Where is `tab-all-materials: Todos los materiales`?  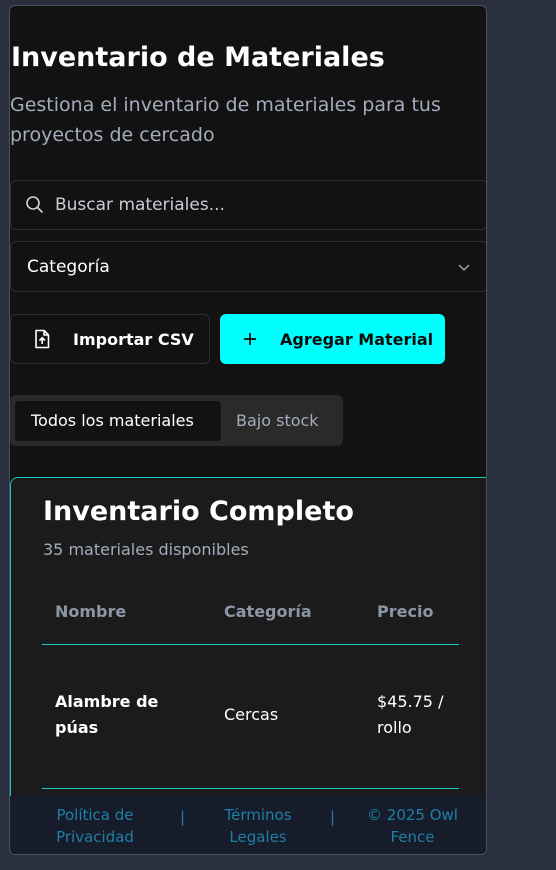
tab-all-materials: Todos los materiales is located at coordinates (118, 420).